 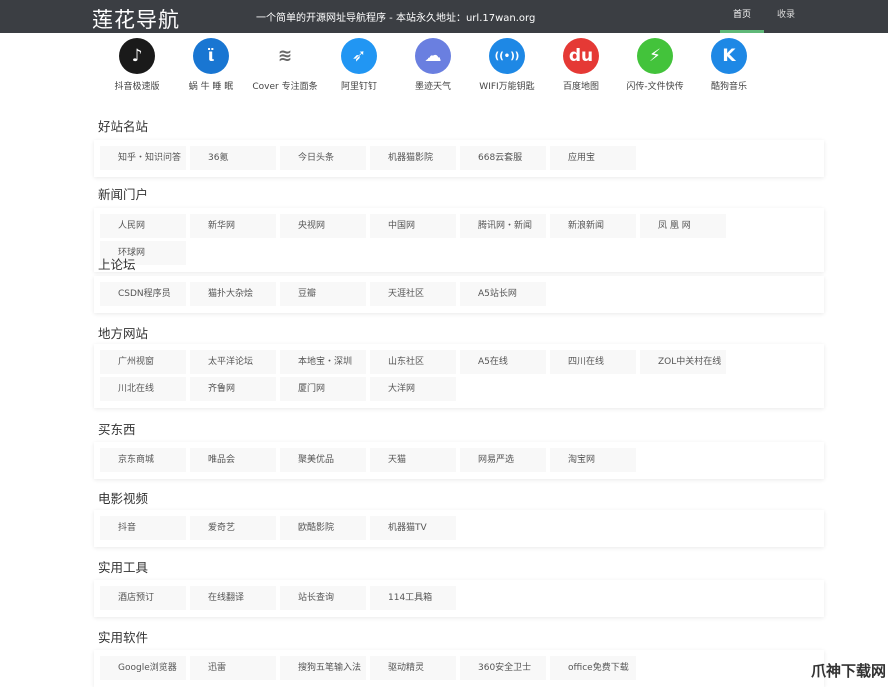 I want to click on site-link: 聚美优品, so click(x=323, y=460).